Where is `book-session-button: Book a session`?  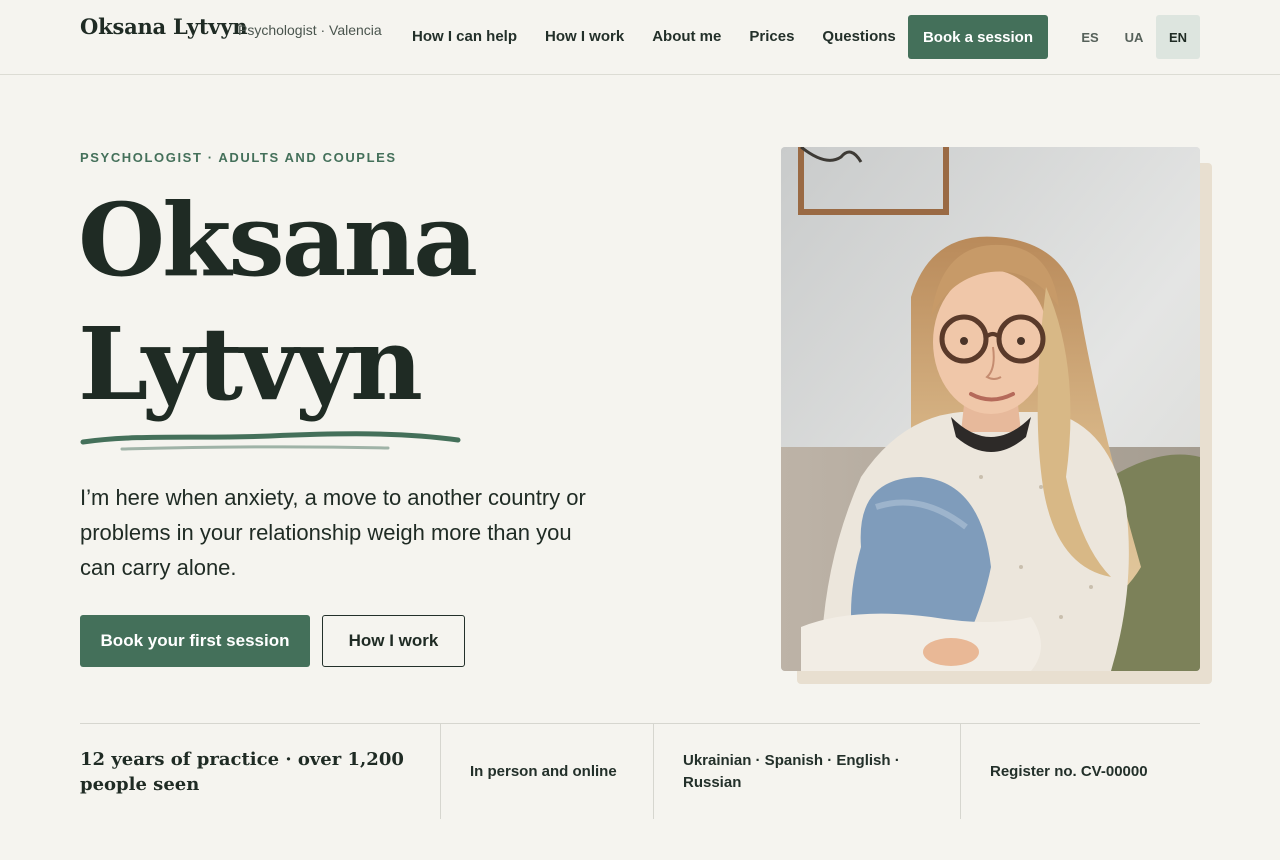 book-session-button: Book a session is located at coordinates (978, 37).